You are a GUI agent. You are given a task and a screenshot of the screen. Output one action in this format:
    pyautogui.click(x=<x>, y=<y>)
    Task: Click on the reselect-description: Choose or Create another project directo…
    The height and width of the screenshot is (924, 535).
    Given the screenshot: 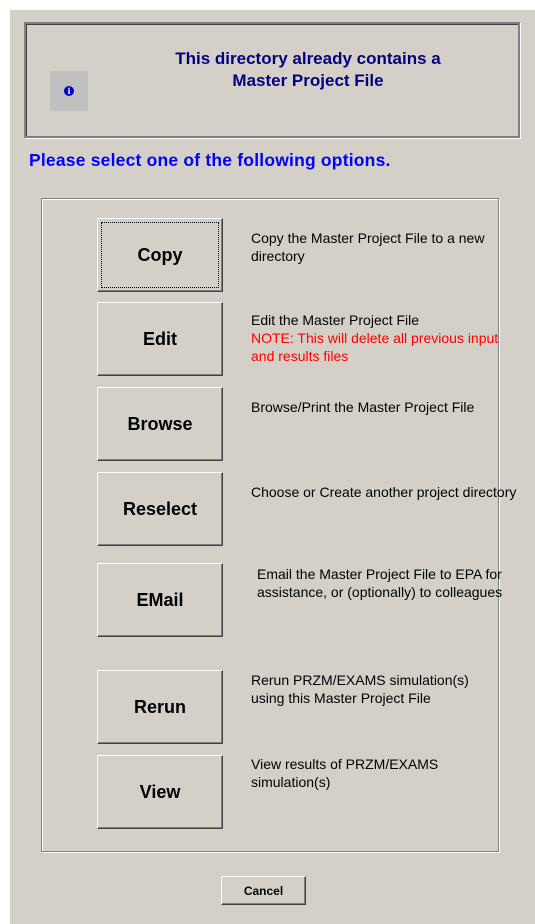 What is the action you would take?
    pyautogui.click(x=386, y=492)
    